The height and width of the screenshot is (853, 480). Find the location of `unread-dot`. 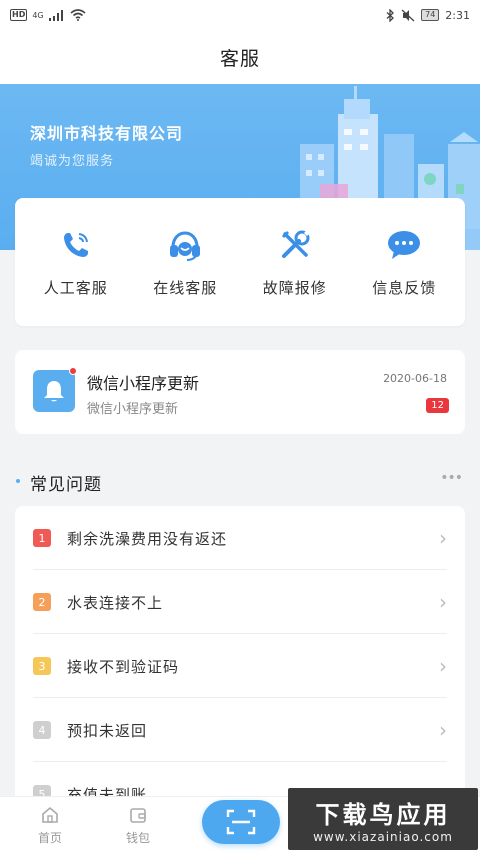

unread-dot is located at coordinates (73, 371).